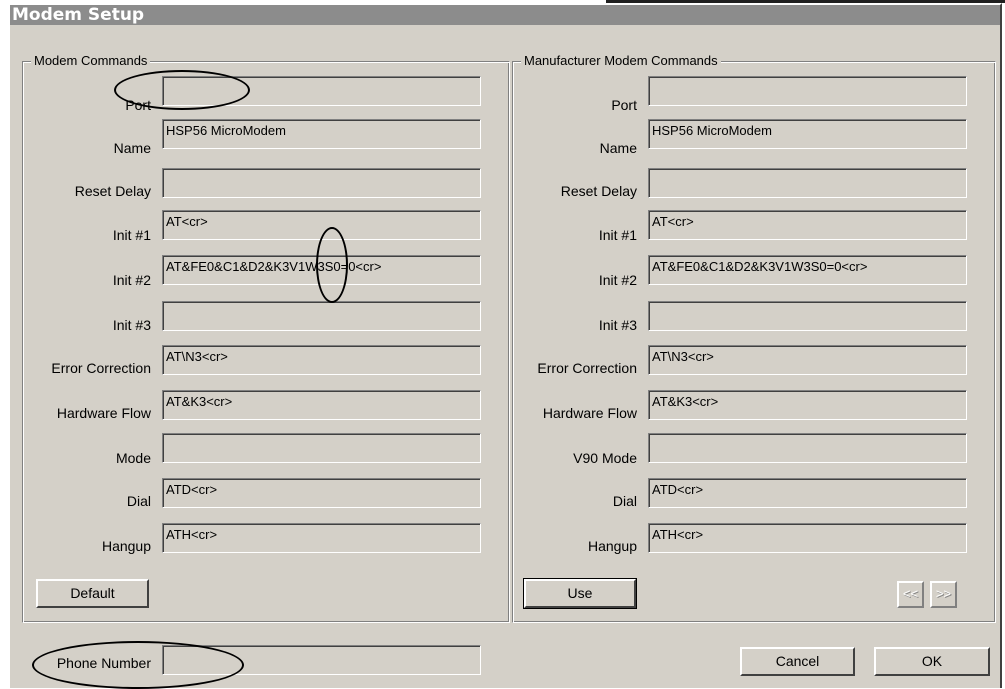  What do you see at coordinates (505, 15) in the screenshot?
I see `dialog-title: Modem Setup` at bounding box center [505, 15].